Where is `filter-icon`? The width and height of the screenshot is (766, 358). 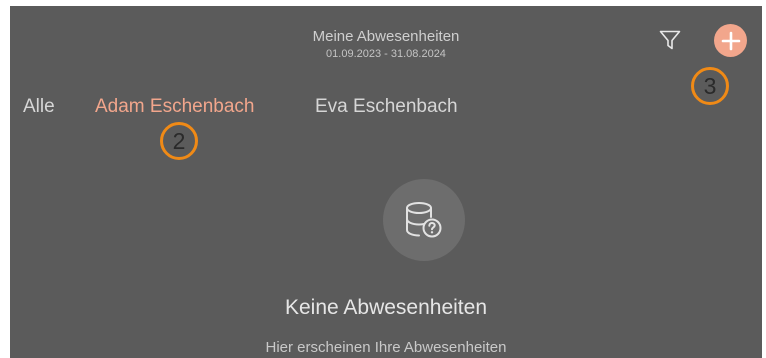
filter-icon is located at coordinates (670, 40).